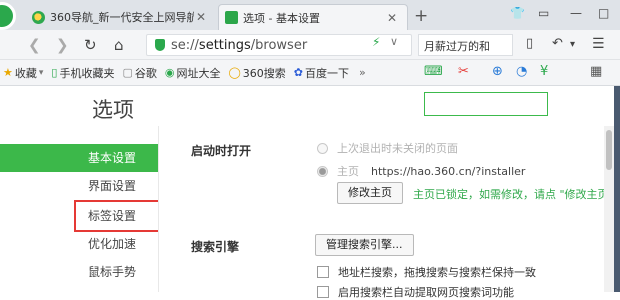 Image resolution: width=620 pixels, height=300 pixels. What do you see at coordinates (281, 18) in the screenshot?
I see `tab-title: 选项 - 基本设置` at bounding box center [281, 18].